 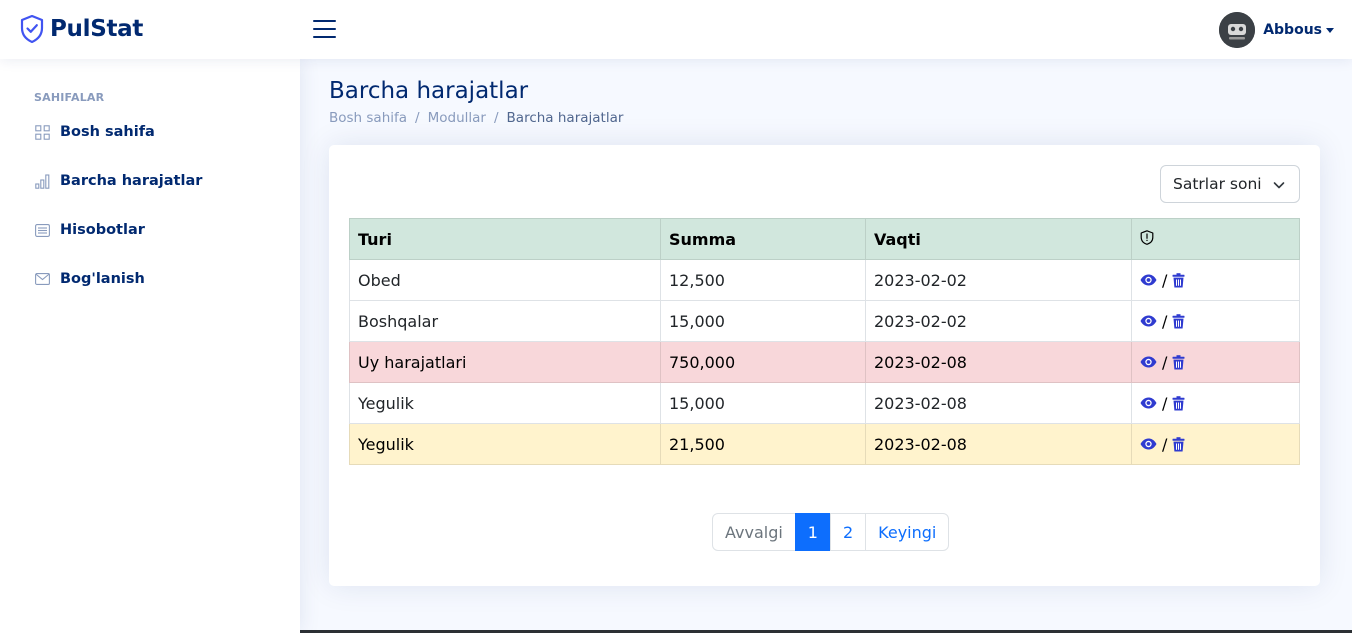 I want to click on pagination-prev-button: Avvalgi, so click(x=754, y=532).